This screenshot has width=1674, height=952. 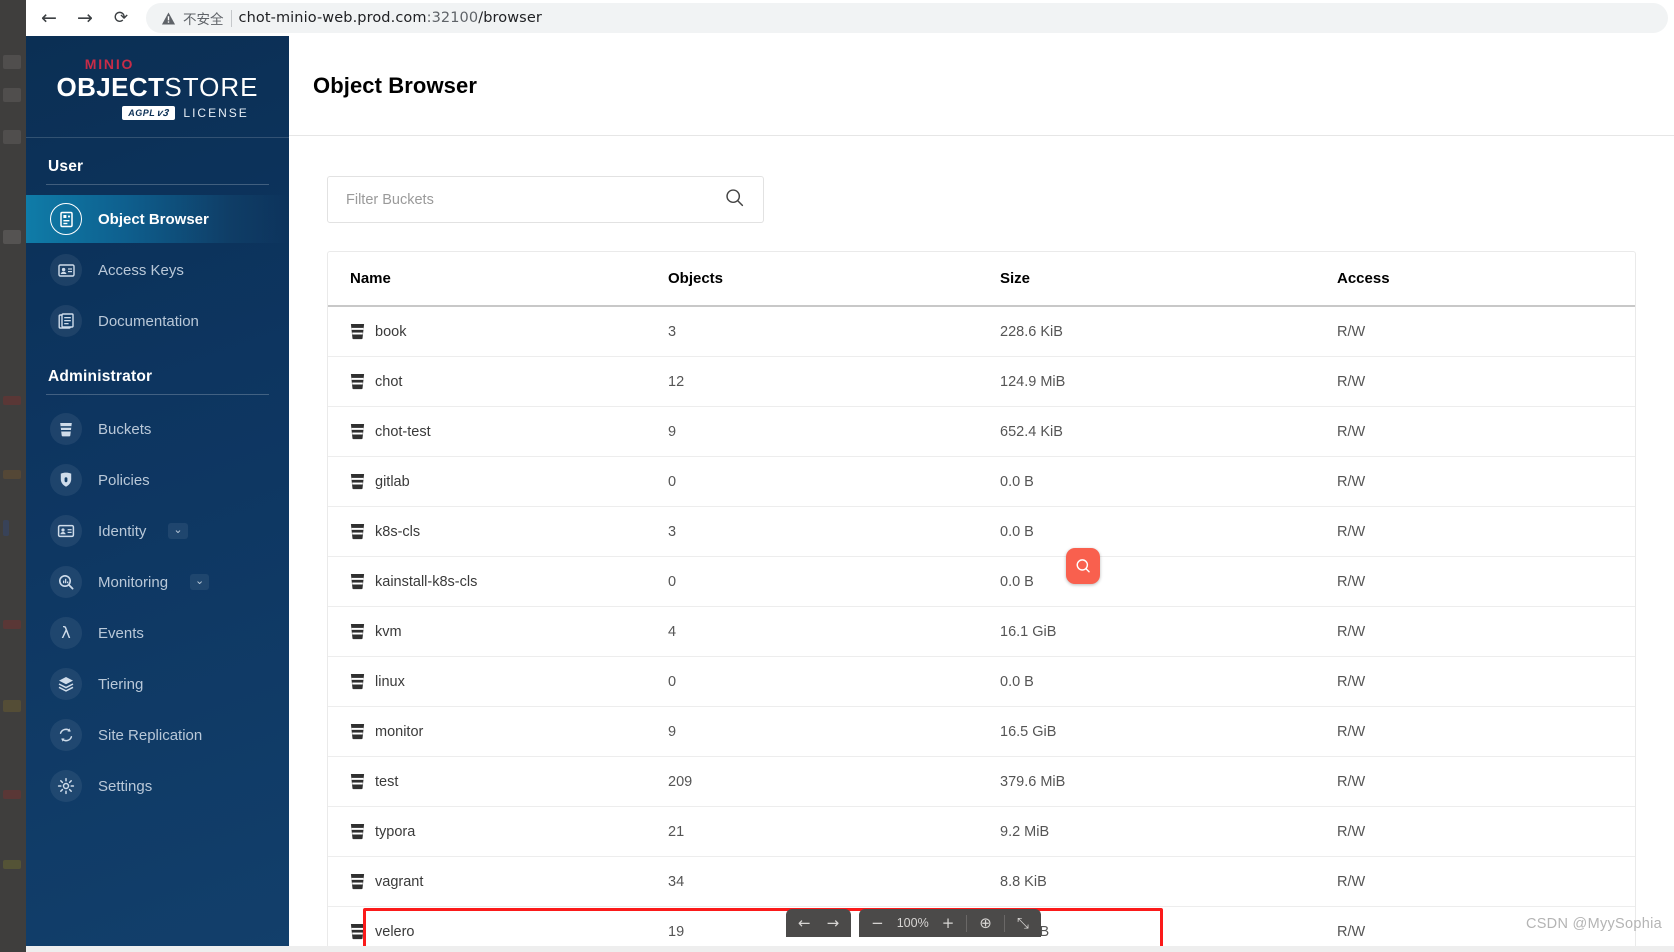 I want to click on object-browser-icon, so click(x=66, y=219).